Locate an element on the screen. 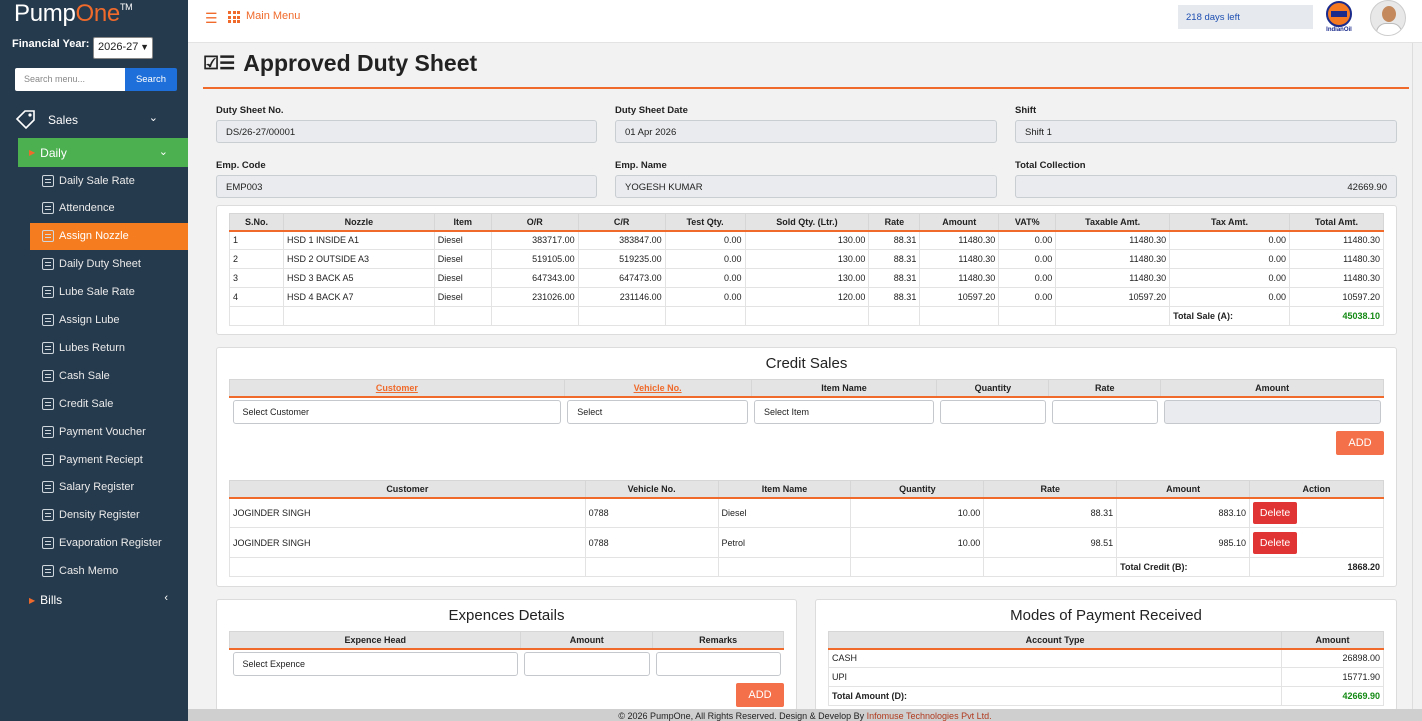 The width and height of the screenshot is (1422, 721). user-avatar is located at coordinates (1388, 18).